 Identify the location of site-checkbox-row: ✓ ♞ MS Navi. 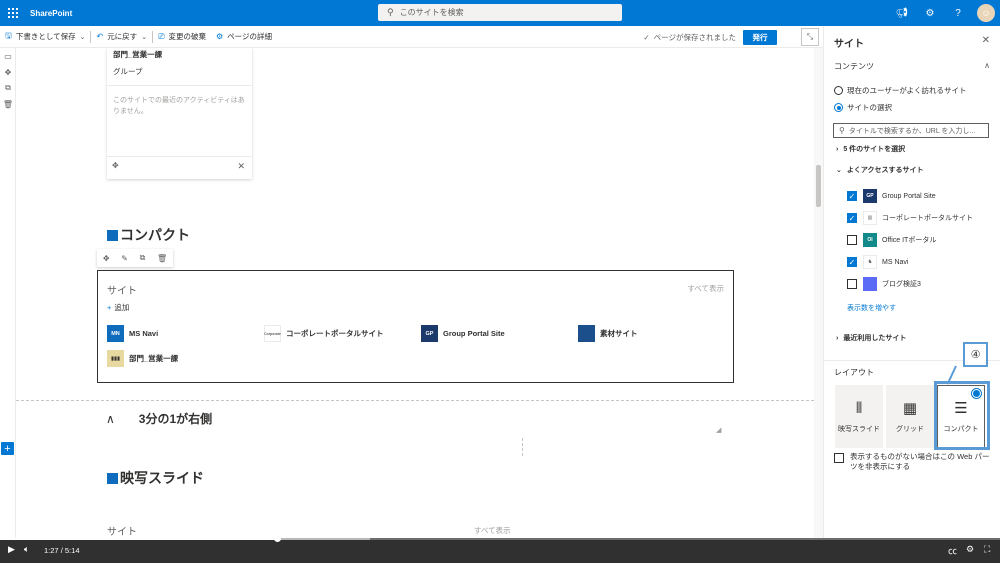
(877, 262).